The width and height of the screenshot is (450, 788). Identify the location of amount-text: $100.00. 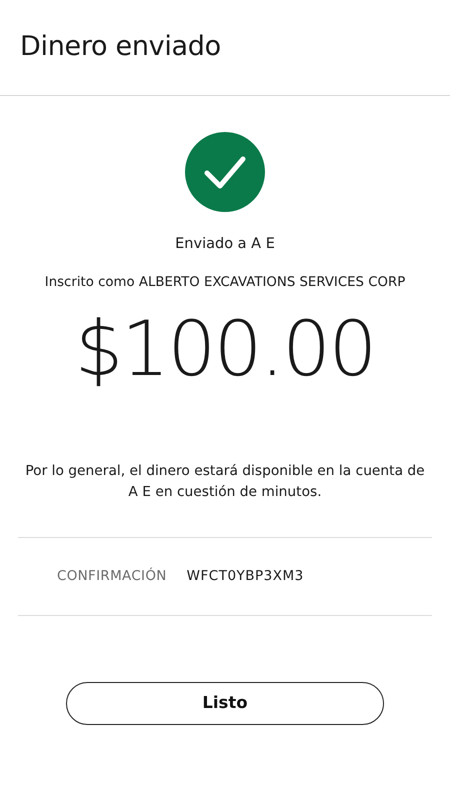
(225, 348).